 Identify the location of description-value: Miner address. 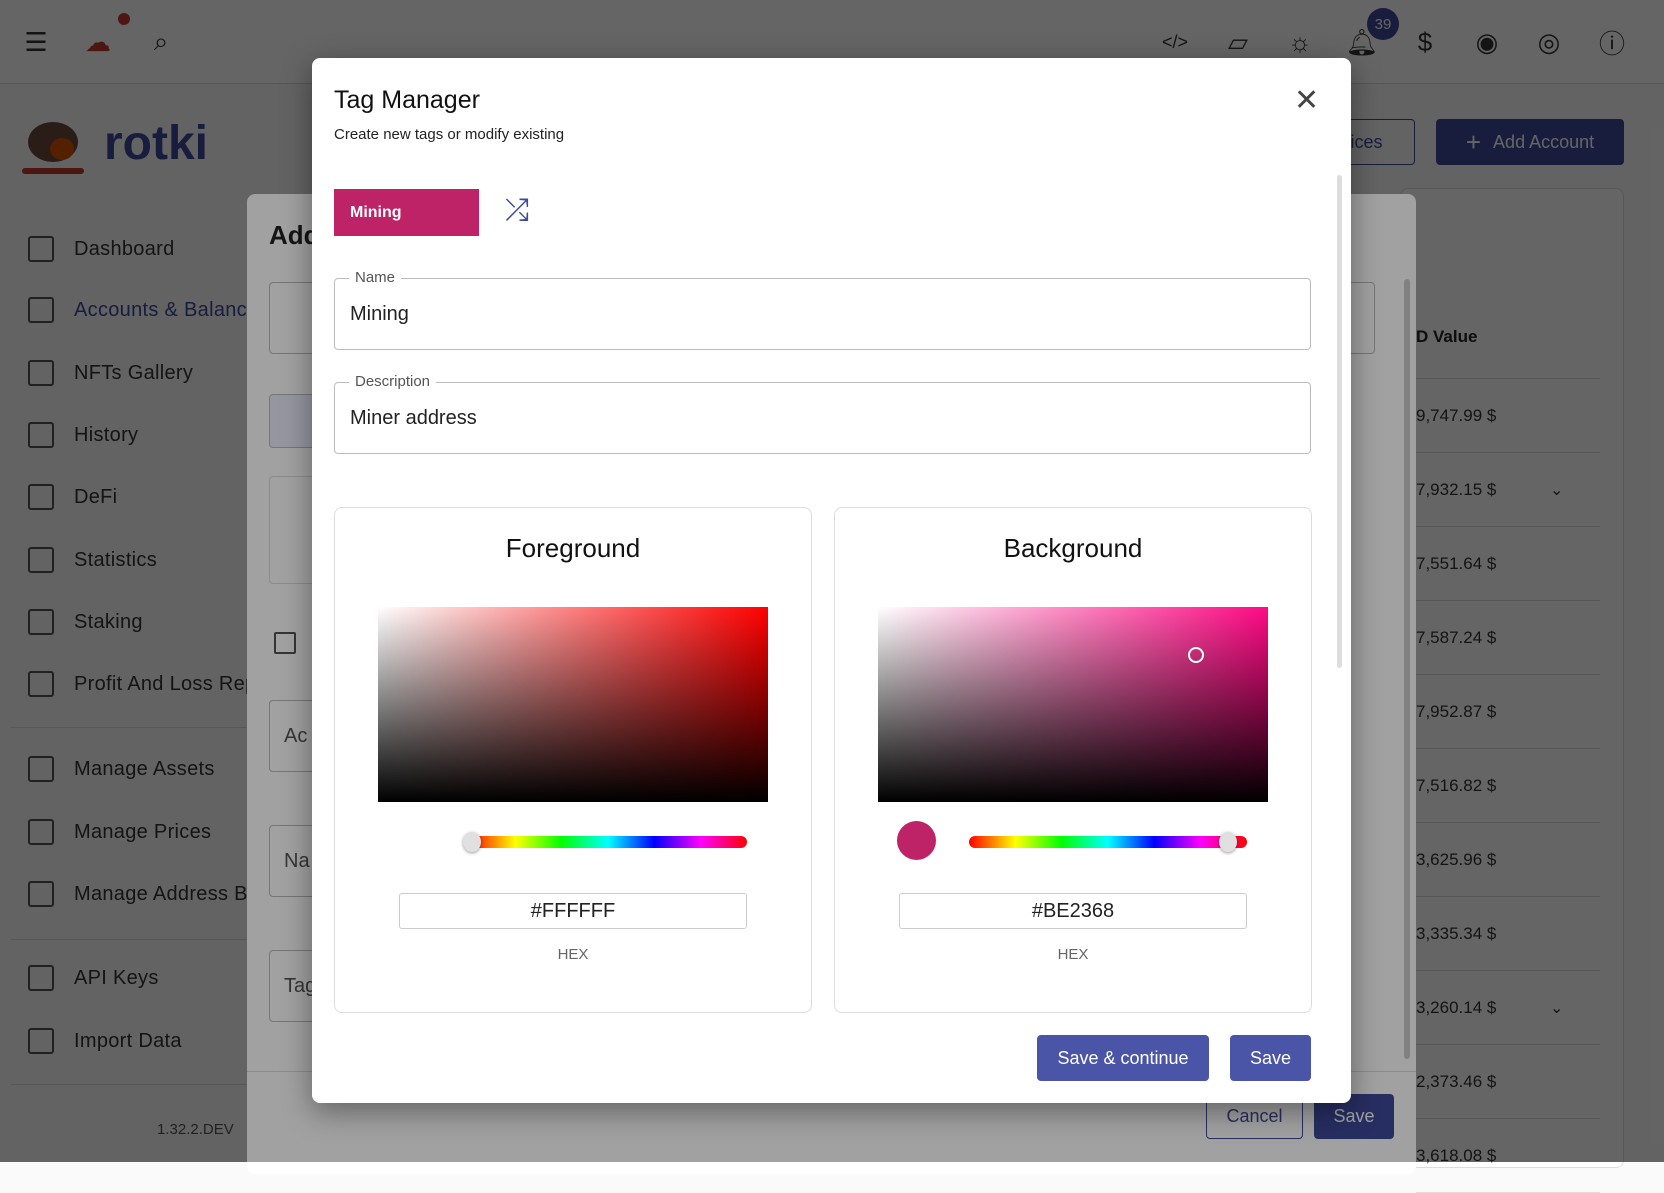
(413, 418).